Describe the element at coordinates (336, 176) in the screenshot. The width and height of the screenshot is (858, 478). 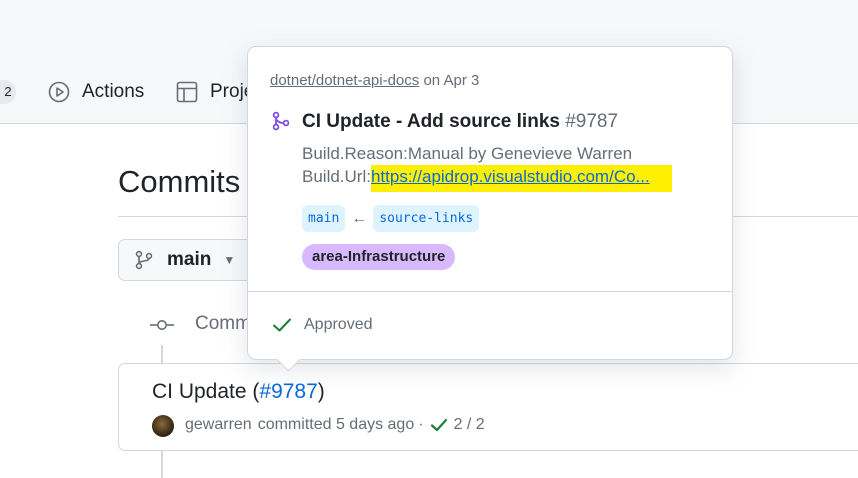
I see `pr-body-url-prefix: Build.Url:` at that location.